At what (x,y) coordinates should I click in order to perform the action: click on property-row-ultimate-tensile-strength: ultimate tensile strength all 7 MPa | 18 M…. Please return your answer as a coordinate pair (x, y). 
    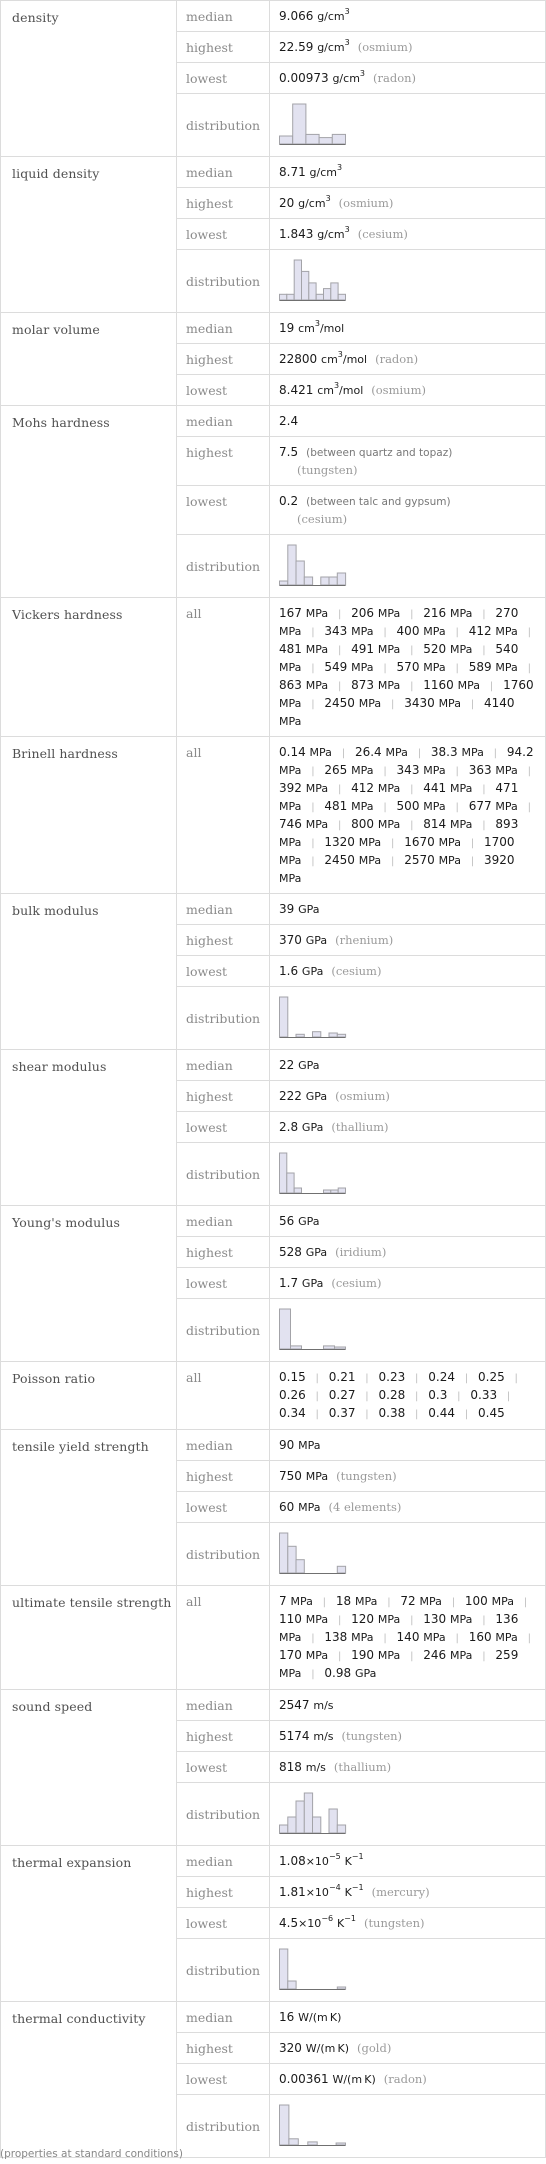
    Looking at the image, I should click on (273, 1637).